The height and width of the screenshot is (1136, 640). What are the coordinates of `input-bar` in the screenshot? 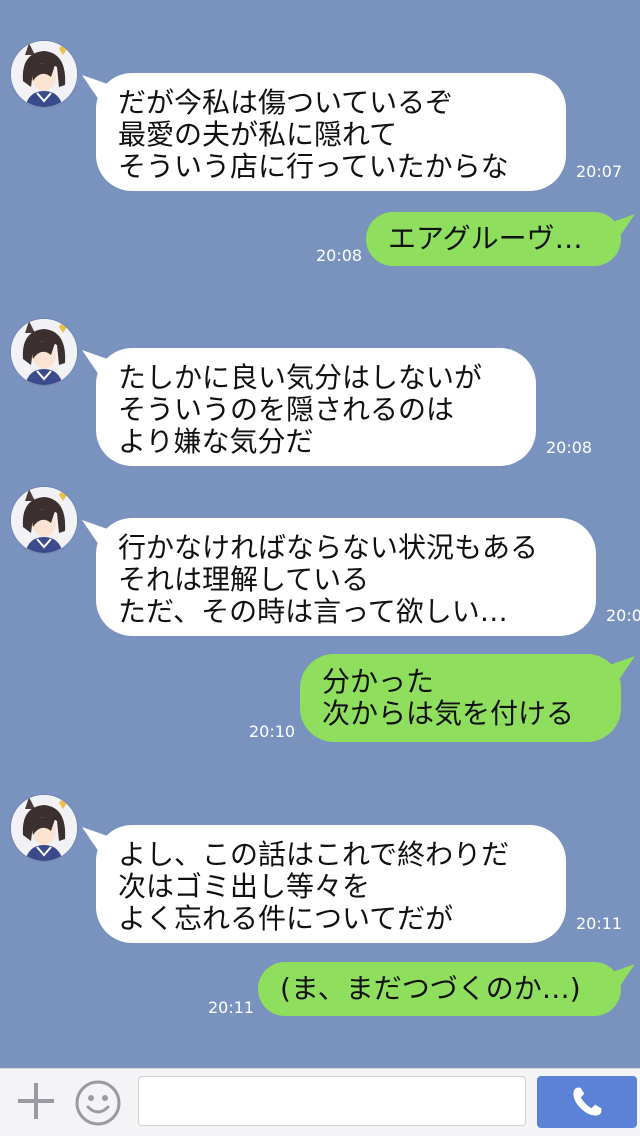 It's located at (320, 1102).